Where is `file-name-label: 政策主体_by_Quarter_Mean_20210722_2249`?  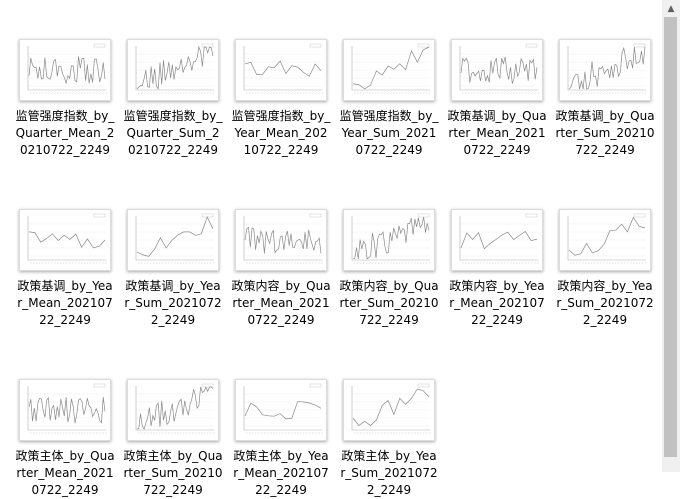
file-name-label: 政策主体_by_Quarter_Mean_20210722_2249 is located at coordinates (65, 473).